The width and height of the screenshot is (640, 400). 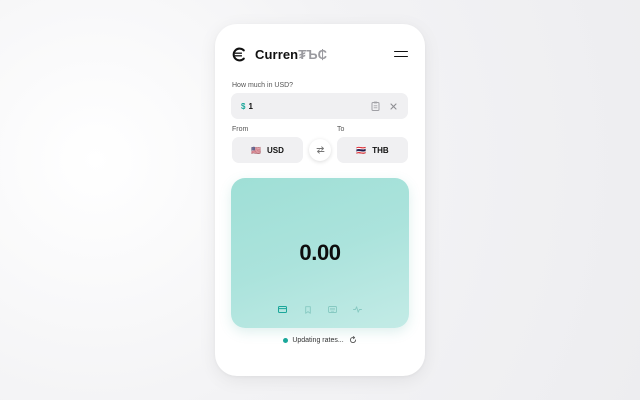 What do you see at coordinates (309, 106) in the screenshot?
I see `amount-value: 1` at bounding box center [309, 106].